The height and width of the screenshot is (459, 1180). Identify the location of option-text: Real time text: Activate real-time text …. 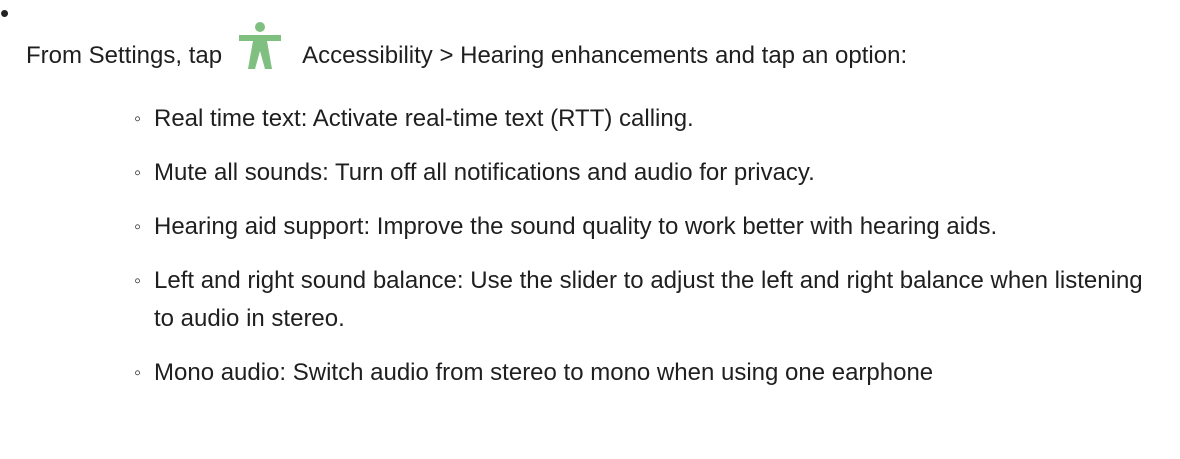
(424, 118).